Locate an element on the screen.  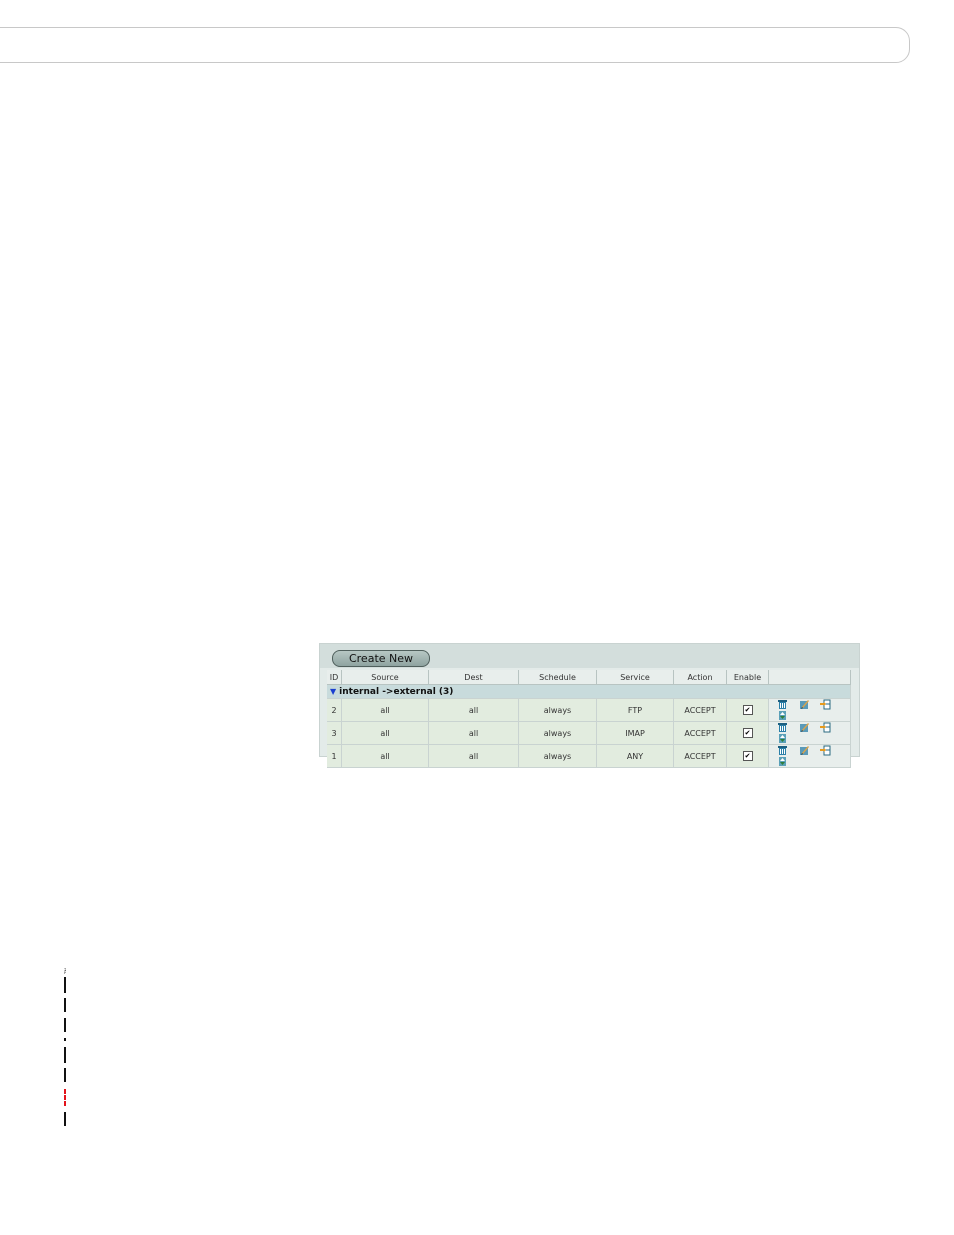
table-row: 1 all all always ANY ACCEPT ✔ is located at coordinates (589, 756).